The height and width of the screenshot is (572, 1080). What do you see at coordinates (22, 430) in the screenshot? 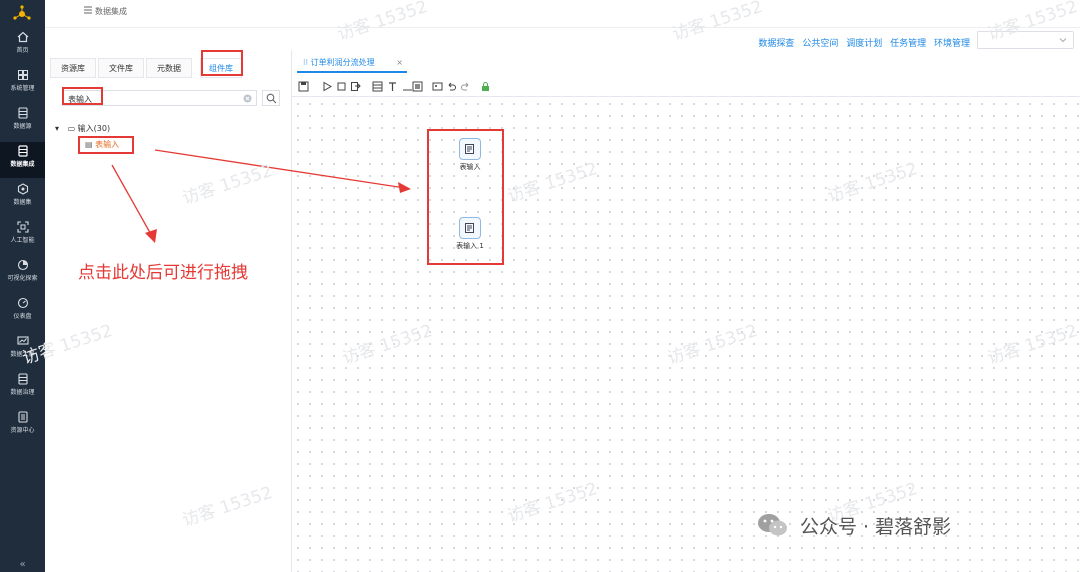
I see `nav-item-label: 资源中心` at bounding box center [22, 430].